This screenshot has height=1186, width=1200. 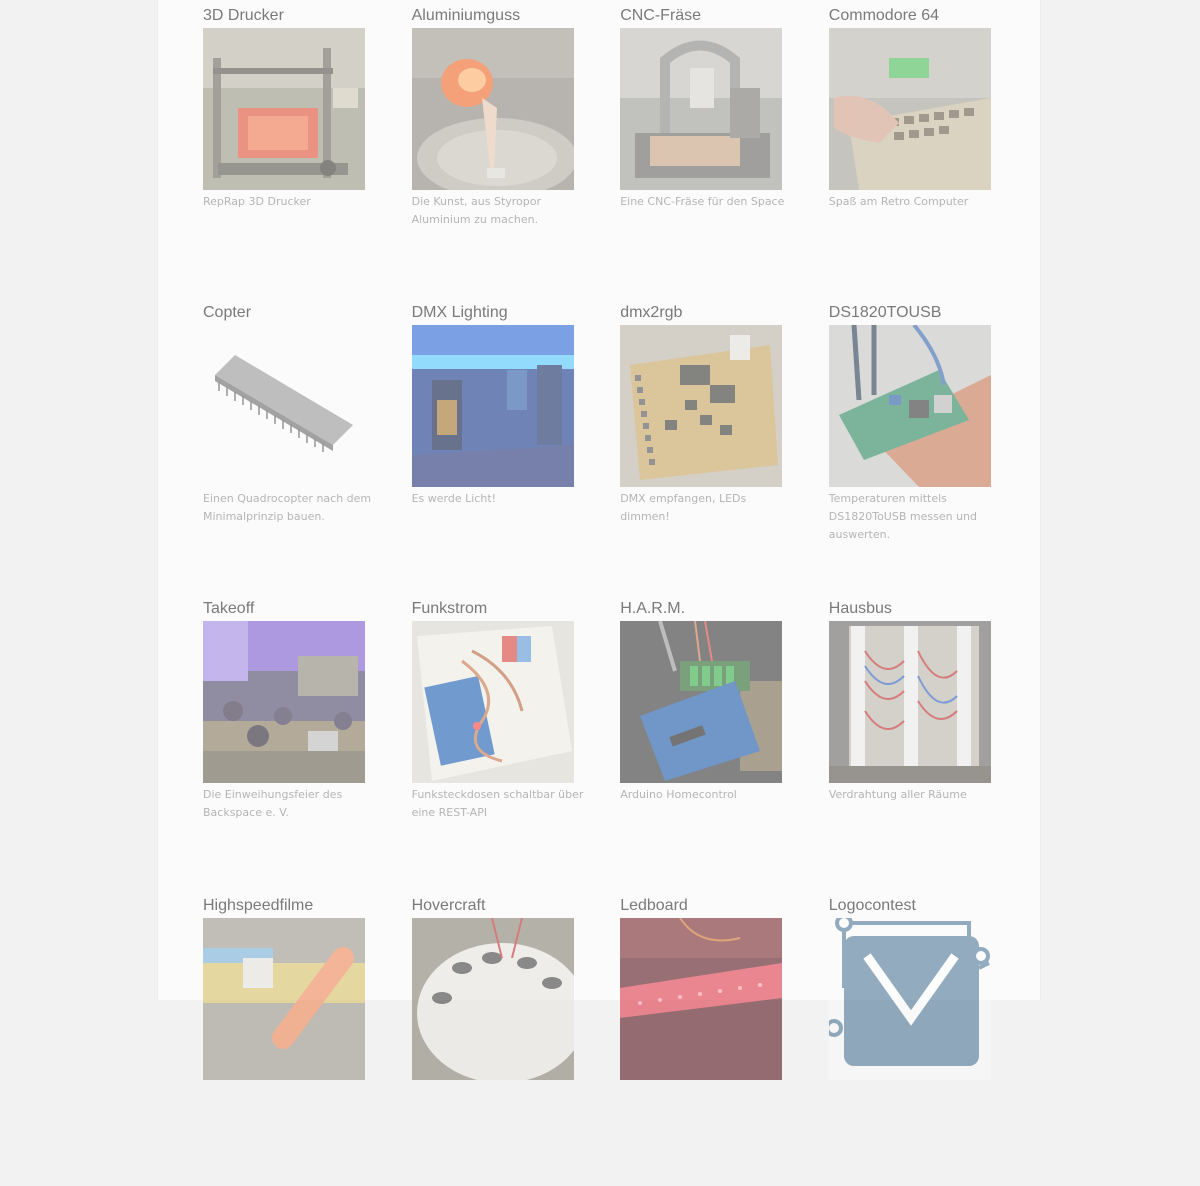 I want to click on project-title: Funkstrom, so click(x=494, y=608).